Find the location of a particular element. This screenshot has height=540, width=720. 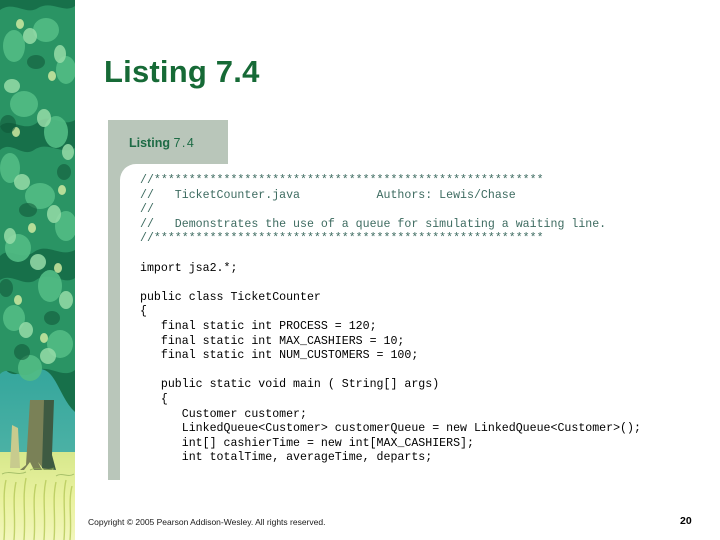

code-line: final static int MAX_CASHIERS = 10; is located at coordinates (272, 341).